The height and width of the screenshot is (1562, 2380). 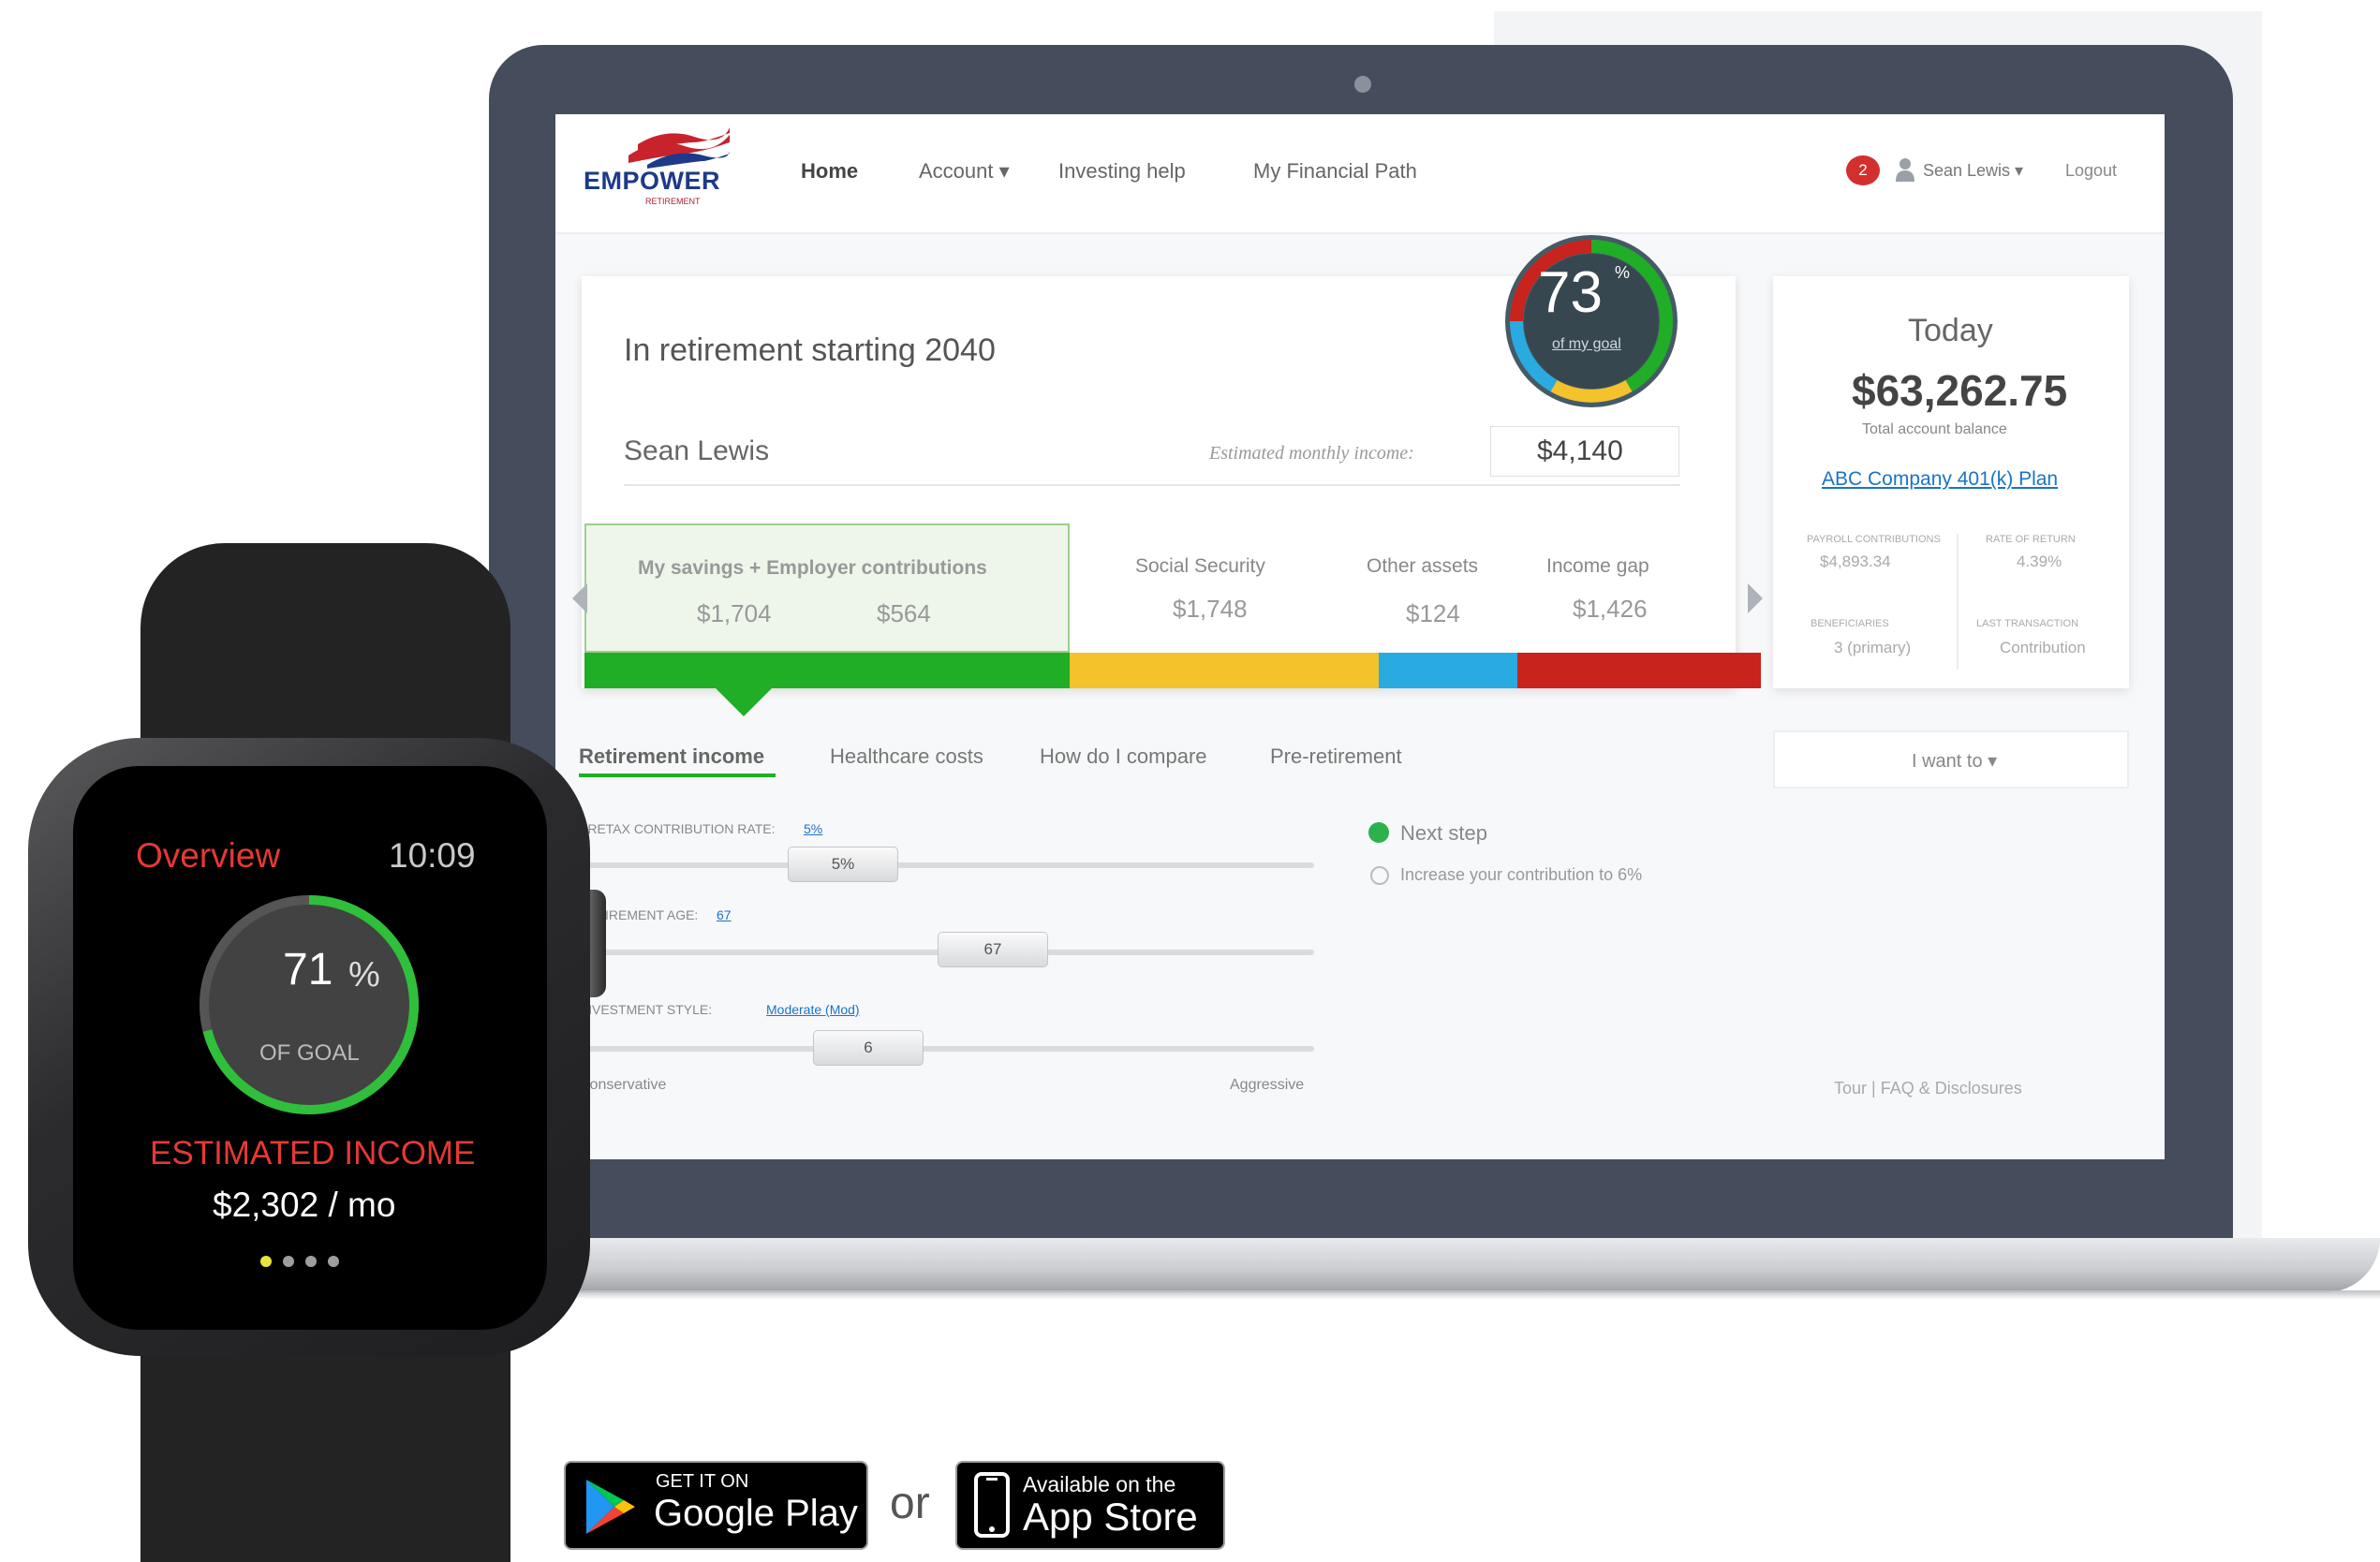 I want to click on goal-percent: 73, so click(x=1570, y=292).